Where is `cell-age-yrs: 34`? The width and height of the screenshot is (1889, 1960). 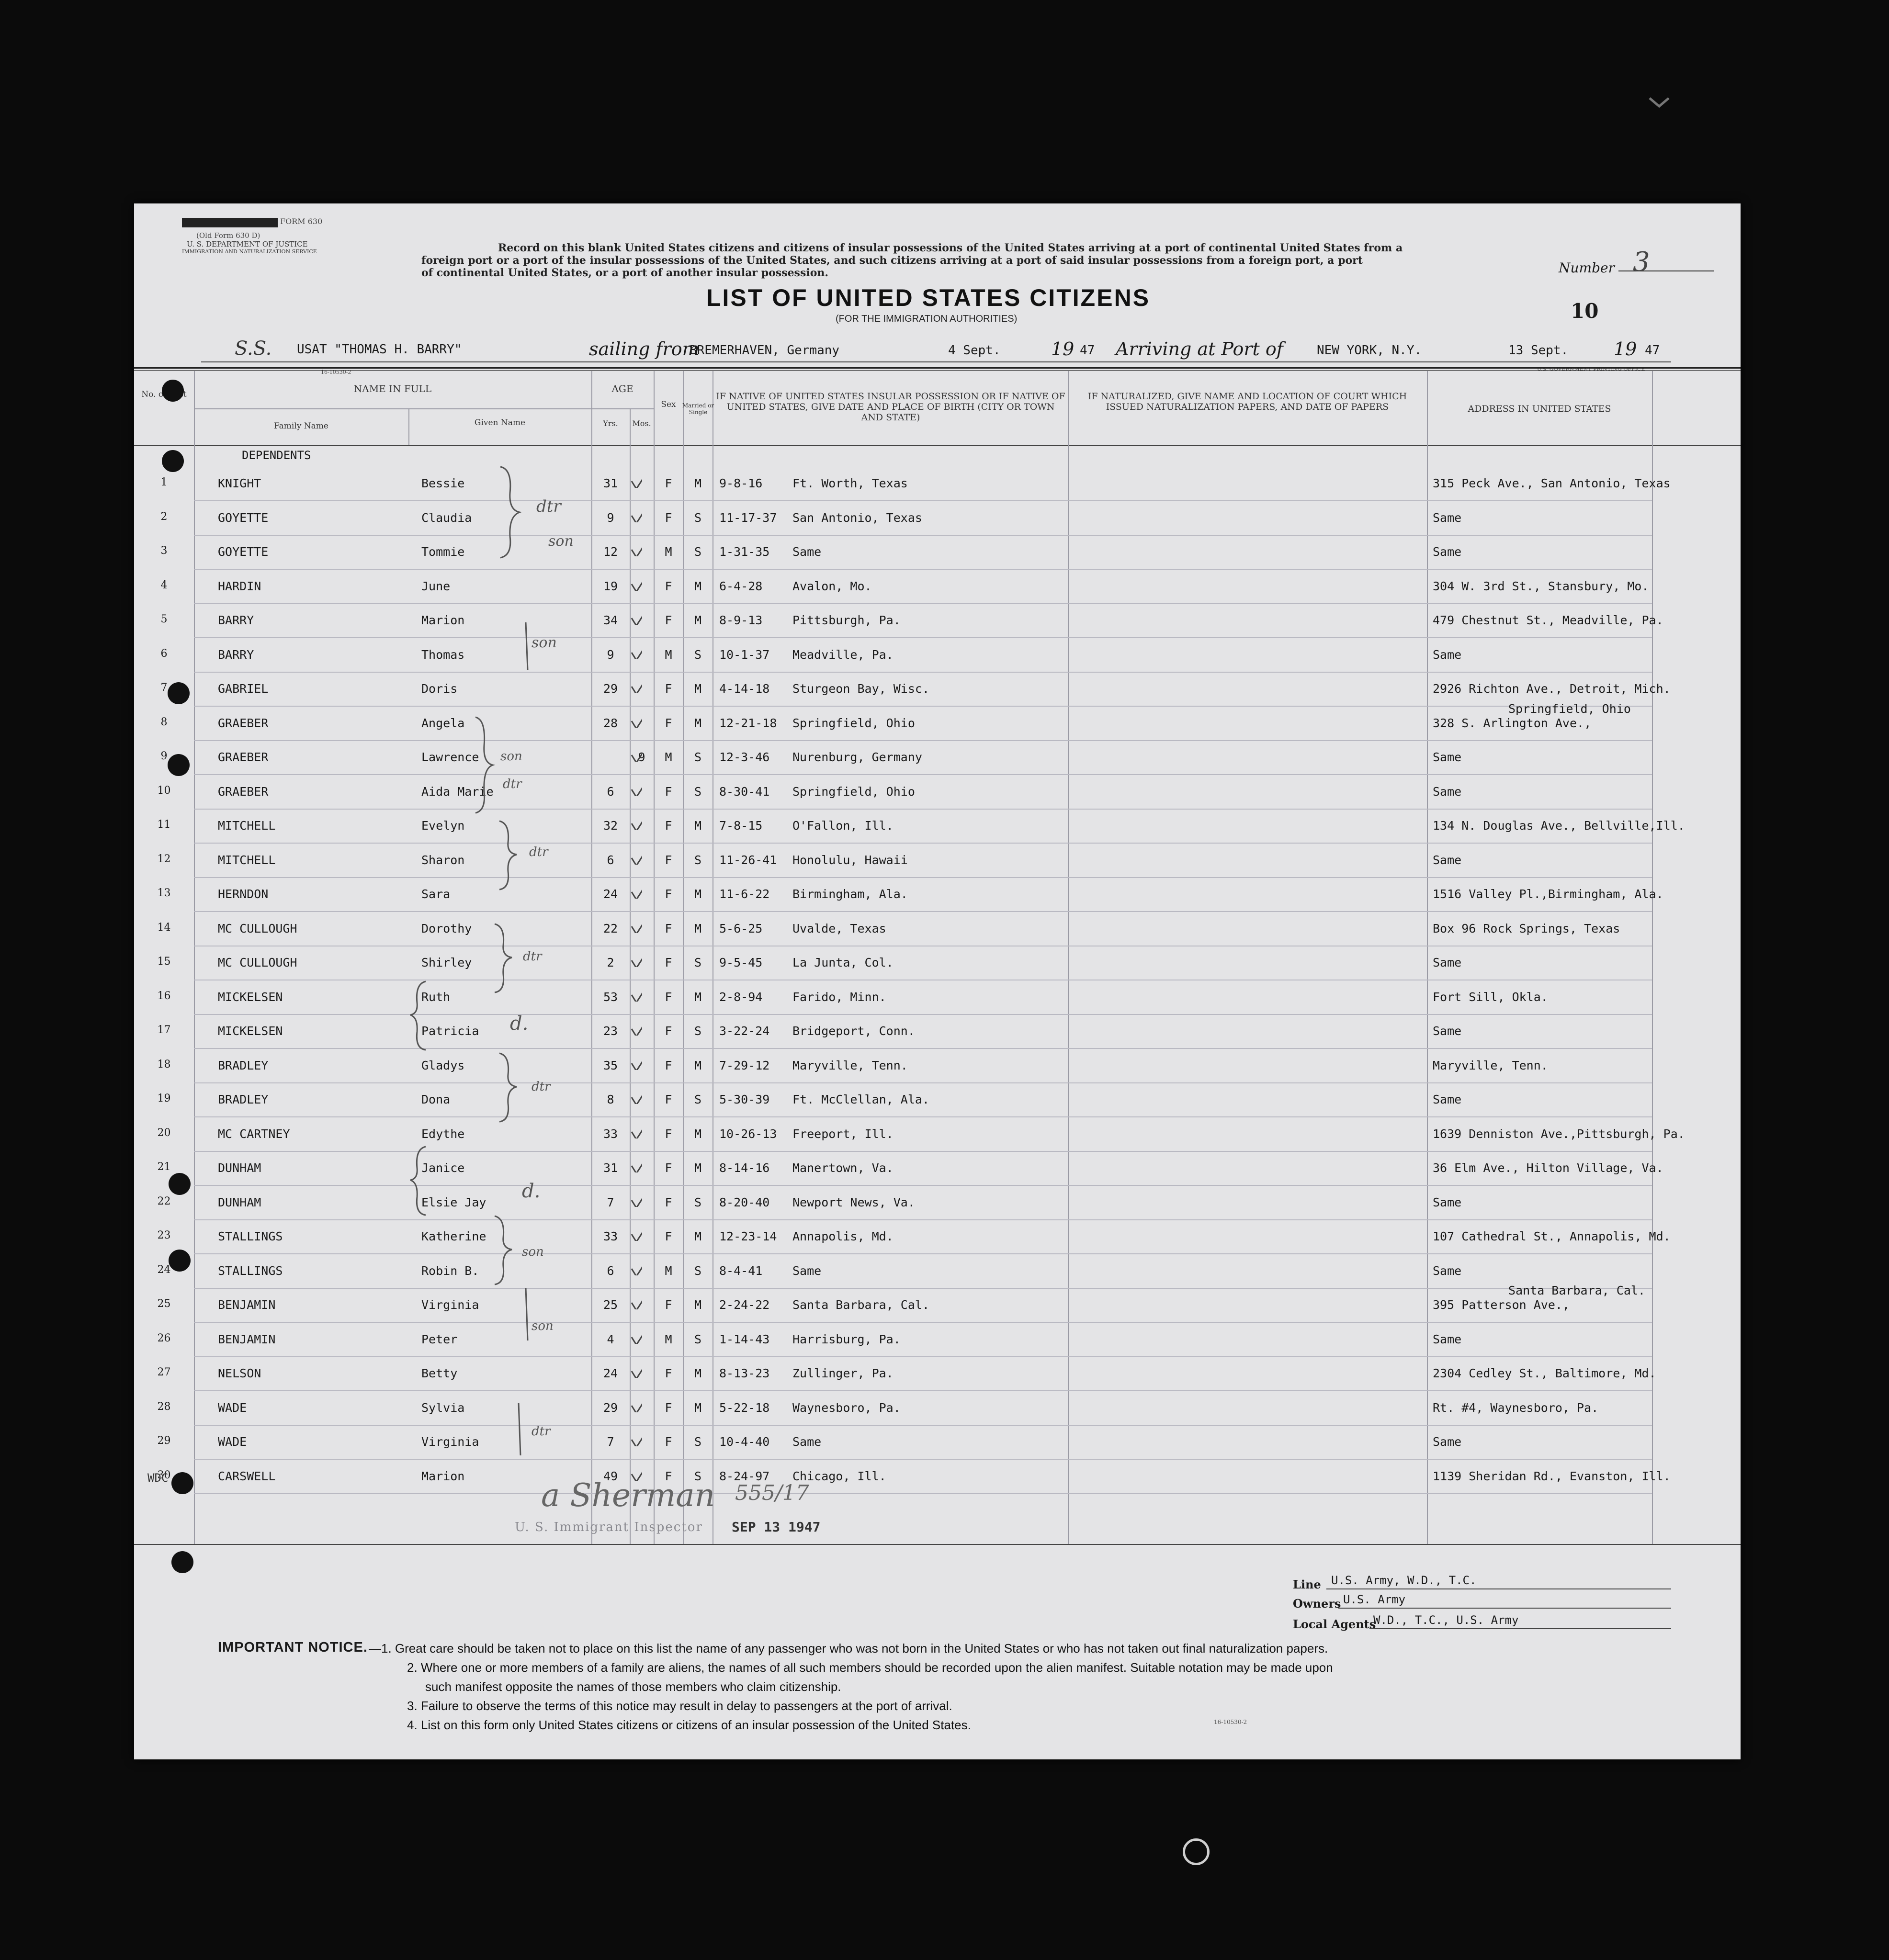 cell-age-yrs: 34 is located at coordinates (610, 620).